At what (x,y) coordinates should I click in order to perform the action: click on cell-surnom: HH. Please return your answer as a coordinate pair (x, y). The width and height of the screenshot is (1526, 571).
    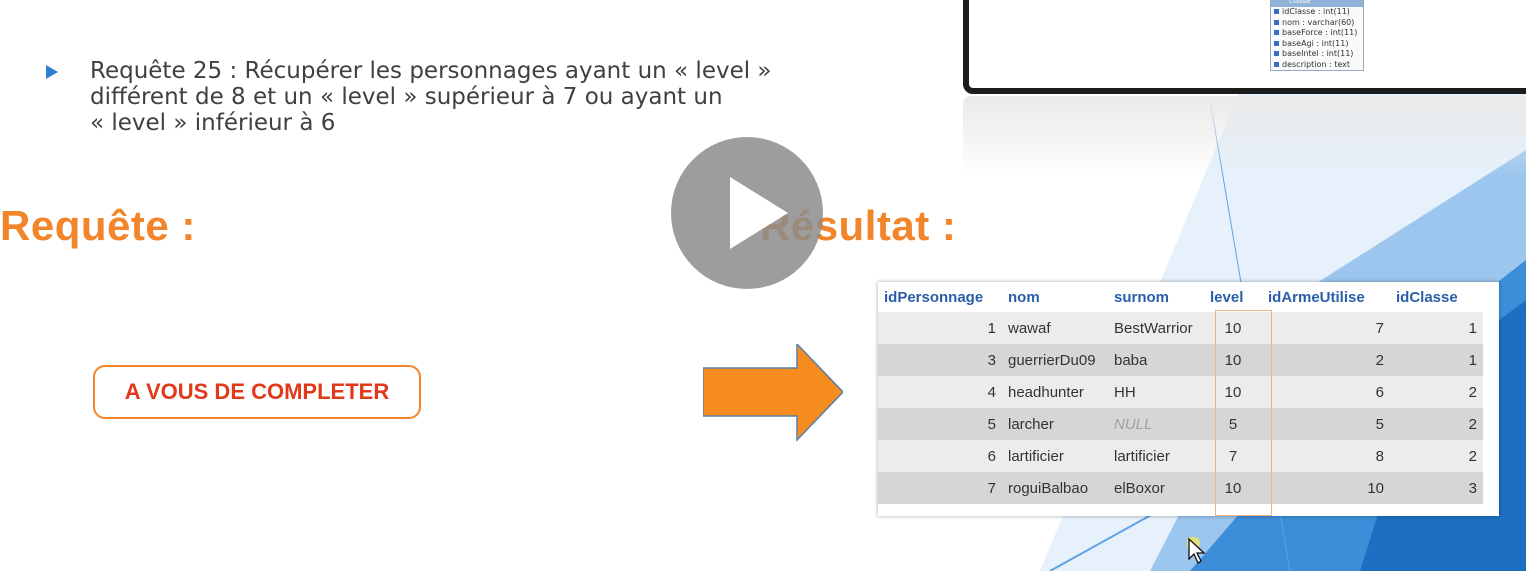
    Looking at the image, I should click on (1156, 392).